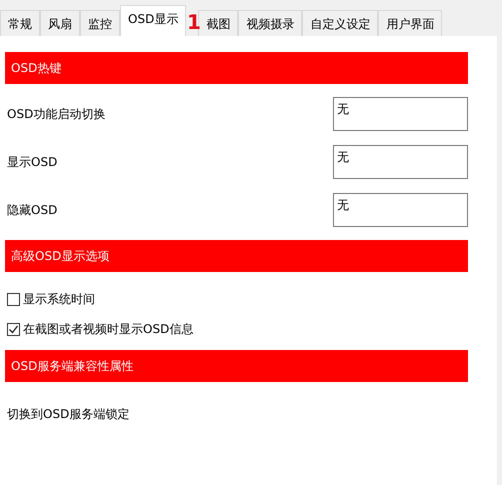  What do you see at coordinates (20, 23) in the screenshot?
I see `tab: 常规` at bounding box center [20, 23].